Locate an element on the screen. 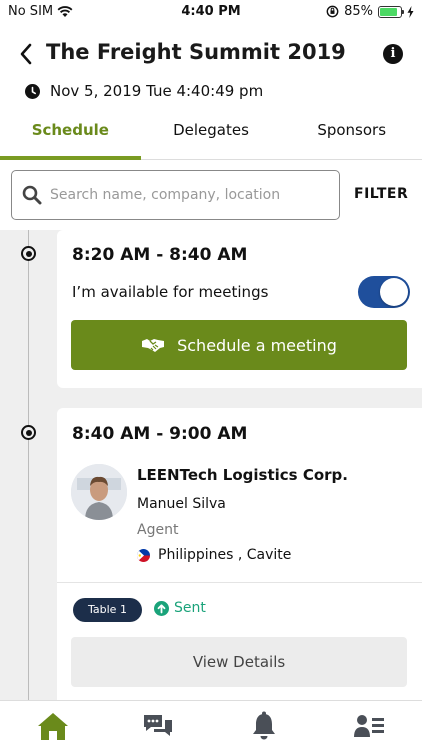  avatar is located at coordinates (99, 492).